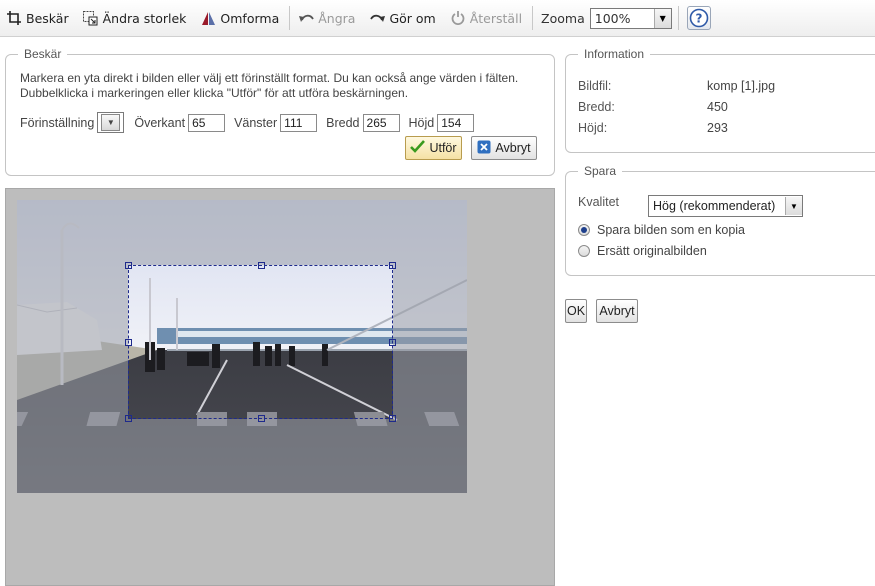 The image size is (875, 586). What do you see at coordinates (513, 148) in the screenshot?
I see `crop-cancel-label: Avbryt` at bounding box center [513, 148].